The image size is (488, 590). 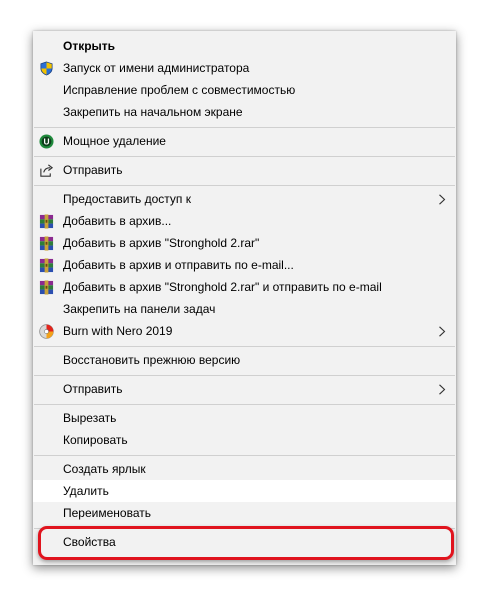 What do you see at coordinates (152, 360) in the screenshot?
I see `menu-item-label: Восстановить прежнюю версию` at bounding box center [152, 360].